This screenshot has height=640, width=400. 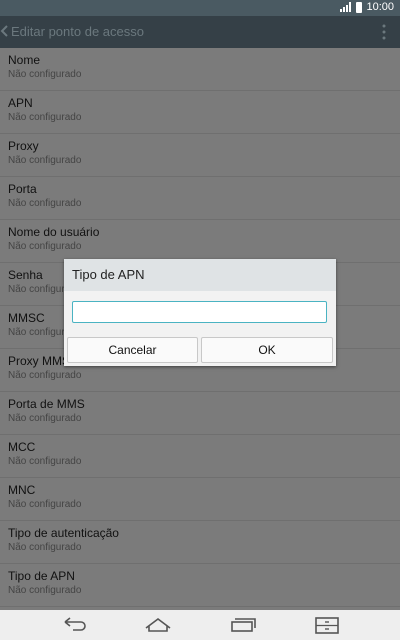 I want to click on item-title: MCC, so click(x=22, y=447).